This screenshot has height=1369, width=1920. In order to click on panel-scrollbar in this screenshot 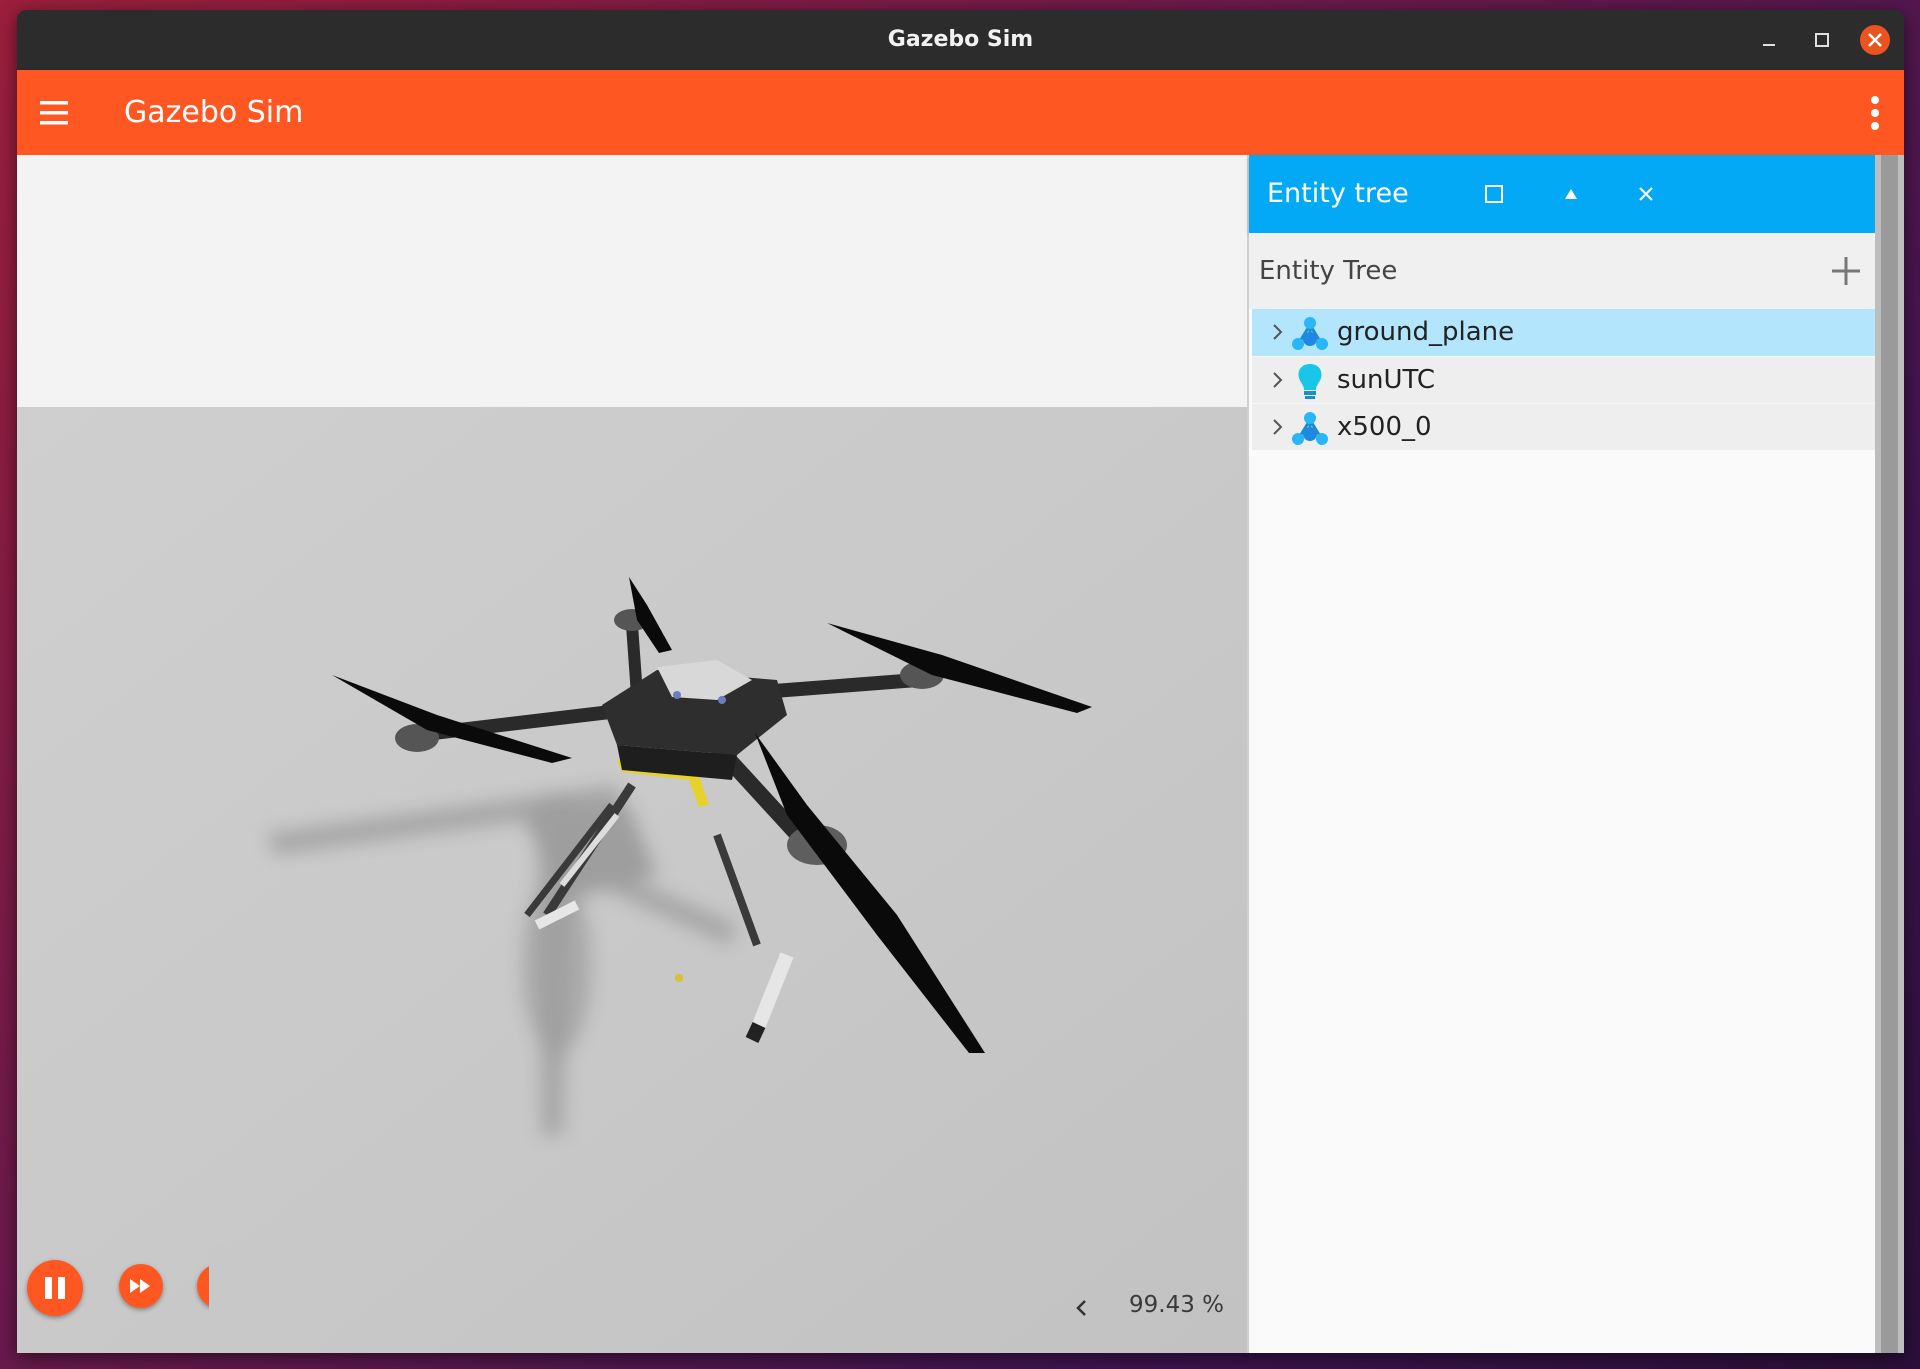, I will do `click(1889, 754)`.